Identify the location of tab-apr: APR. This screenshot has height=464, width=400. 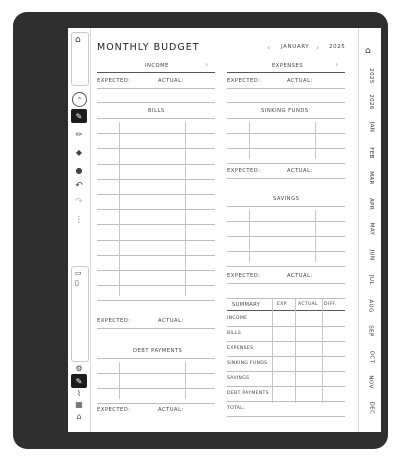
(371, 204).